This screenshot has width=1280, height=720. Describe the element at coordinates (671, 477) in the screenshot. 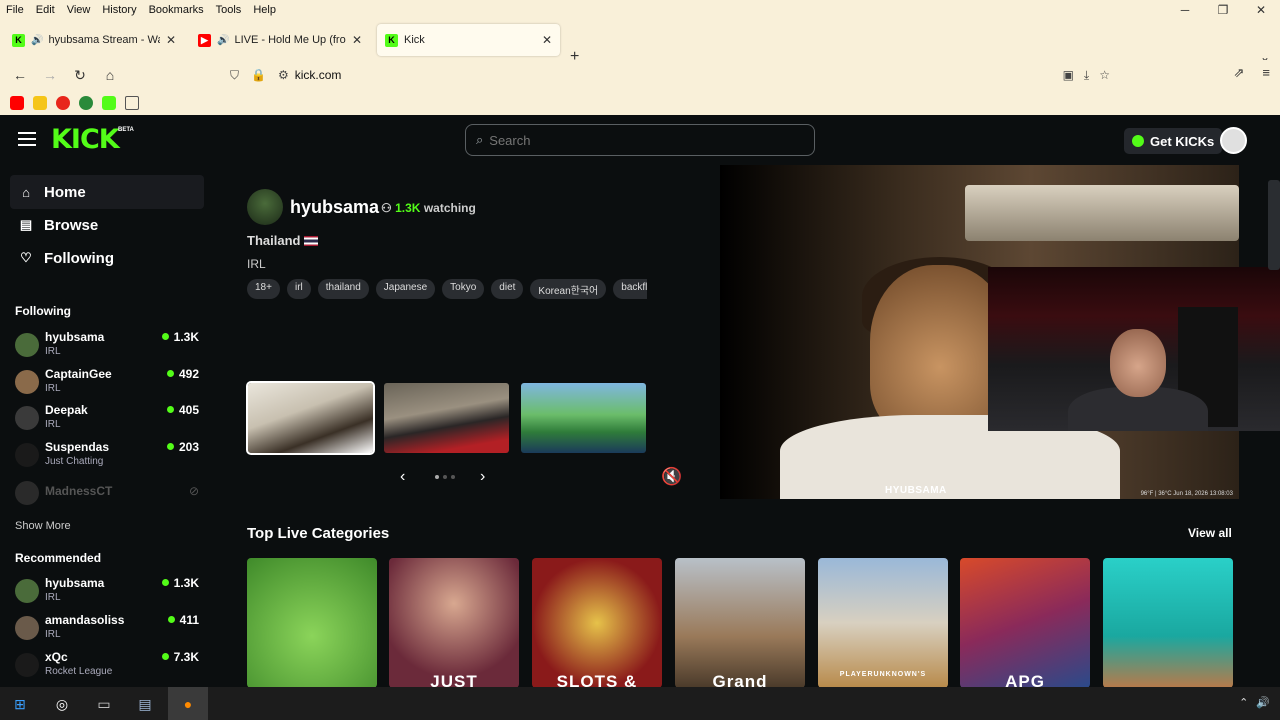

I see `muted-speaker-icon: 🔇` at that location.